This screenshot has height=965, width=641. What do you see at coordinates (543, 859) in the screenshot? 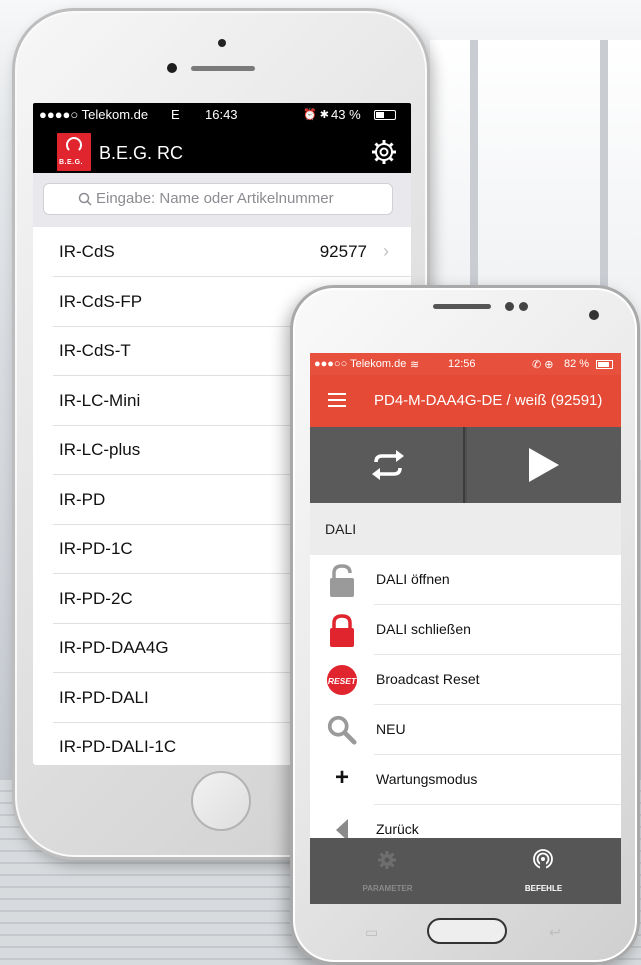
I see `signal-icon` at bounding box center [543, 859].